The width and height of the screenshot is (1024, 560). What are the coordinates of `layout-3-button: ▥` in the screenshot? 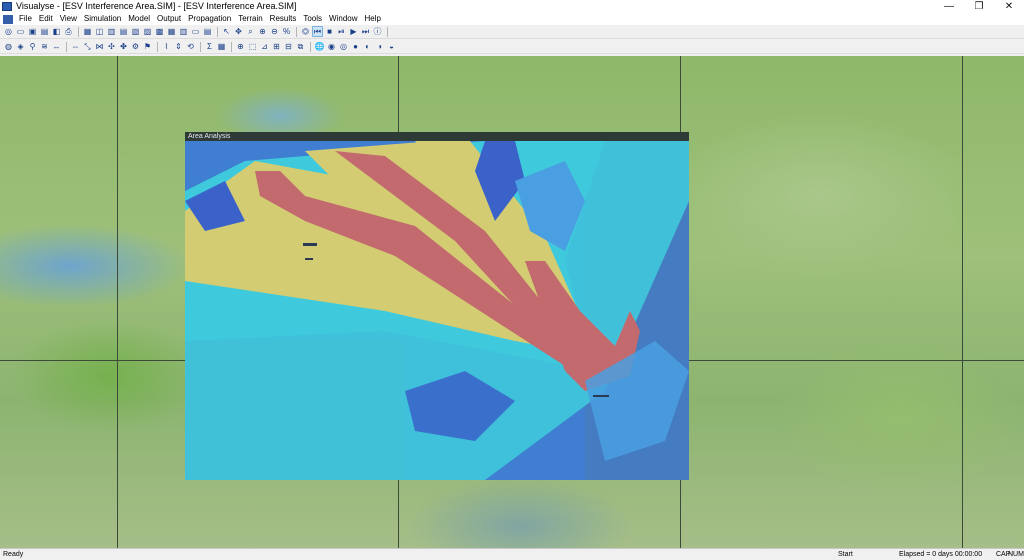 It's located at (111, 31).